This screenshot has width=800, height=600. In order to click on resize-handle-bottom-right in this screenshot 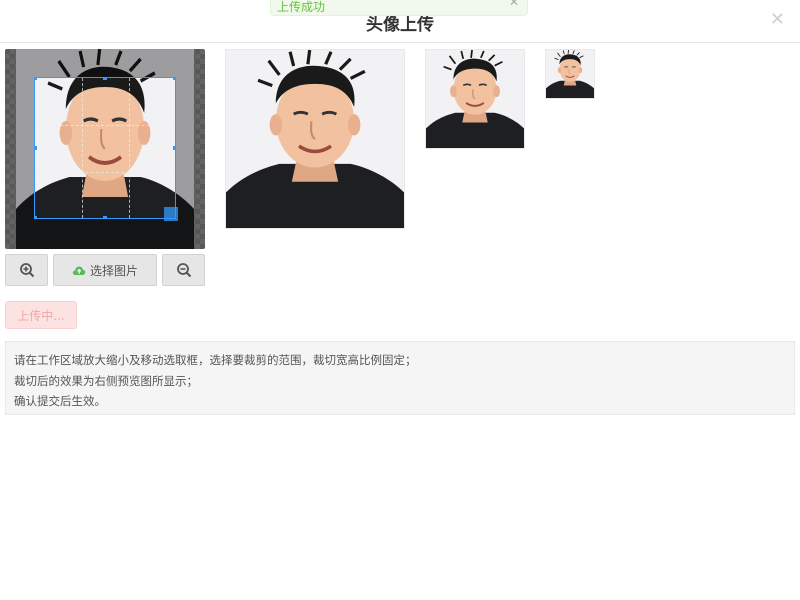, I will do `click(171, 214)`.